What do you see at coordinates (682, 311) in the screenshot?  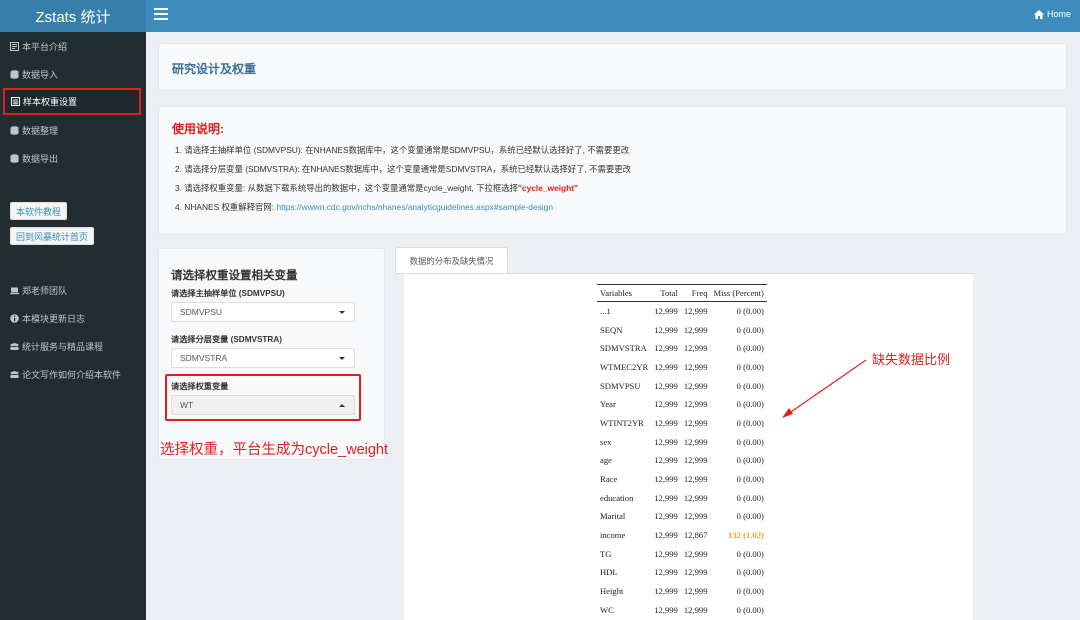 I see `table-row: ...1 12,999 12,999 0 (0.00)` at bounding box center [682, 311].